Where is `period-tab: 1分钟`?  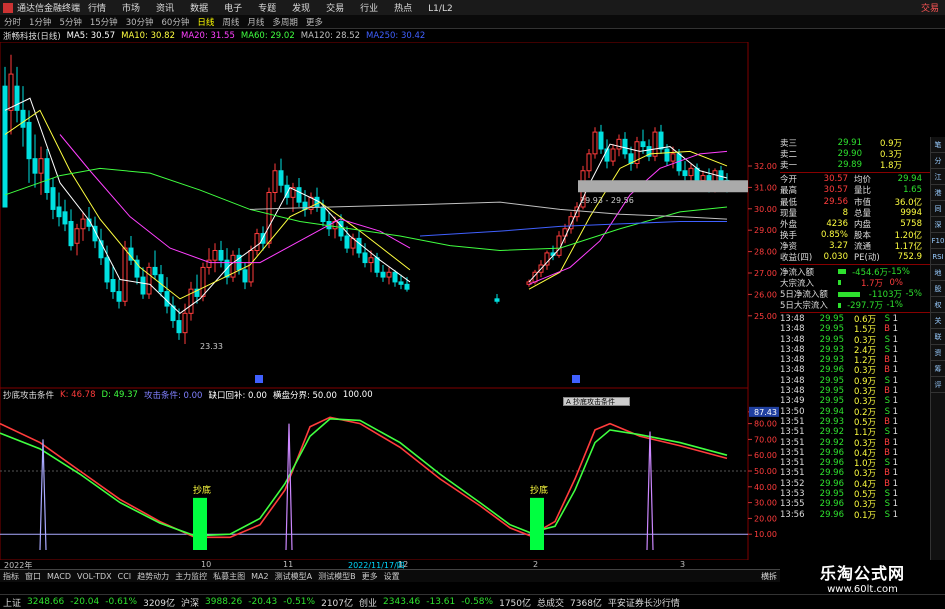
period-tab: 1分钟 is located at coordinates (40, 22).